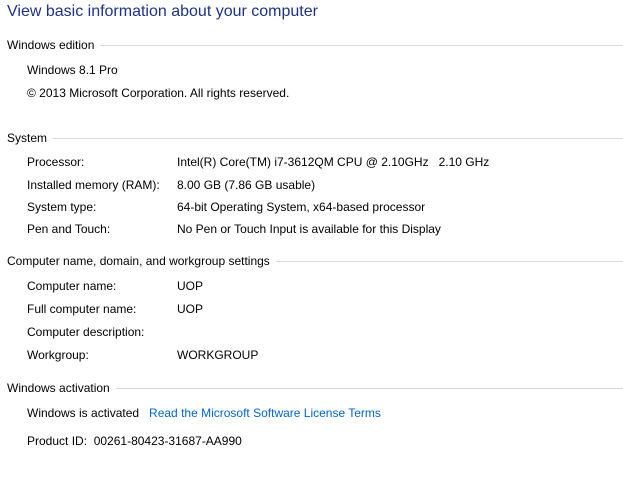 This screenshot has width=623, height=477. What do you see at coordinates (246, 185) in the screenshot?
I see `row-value: 8.00 GB (7.86 GB usable)` at bounding box center [246, 185].